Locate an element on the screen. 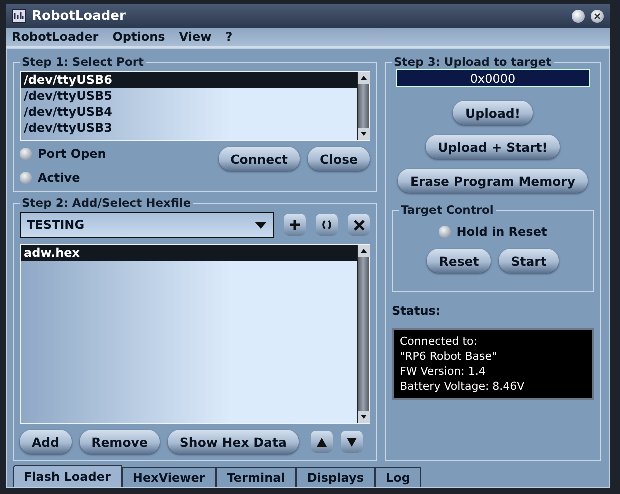 Image resolution: width=620 pixels, height=494 pixels. target-button: Reset is located at coordinates (459, 261).